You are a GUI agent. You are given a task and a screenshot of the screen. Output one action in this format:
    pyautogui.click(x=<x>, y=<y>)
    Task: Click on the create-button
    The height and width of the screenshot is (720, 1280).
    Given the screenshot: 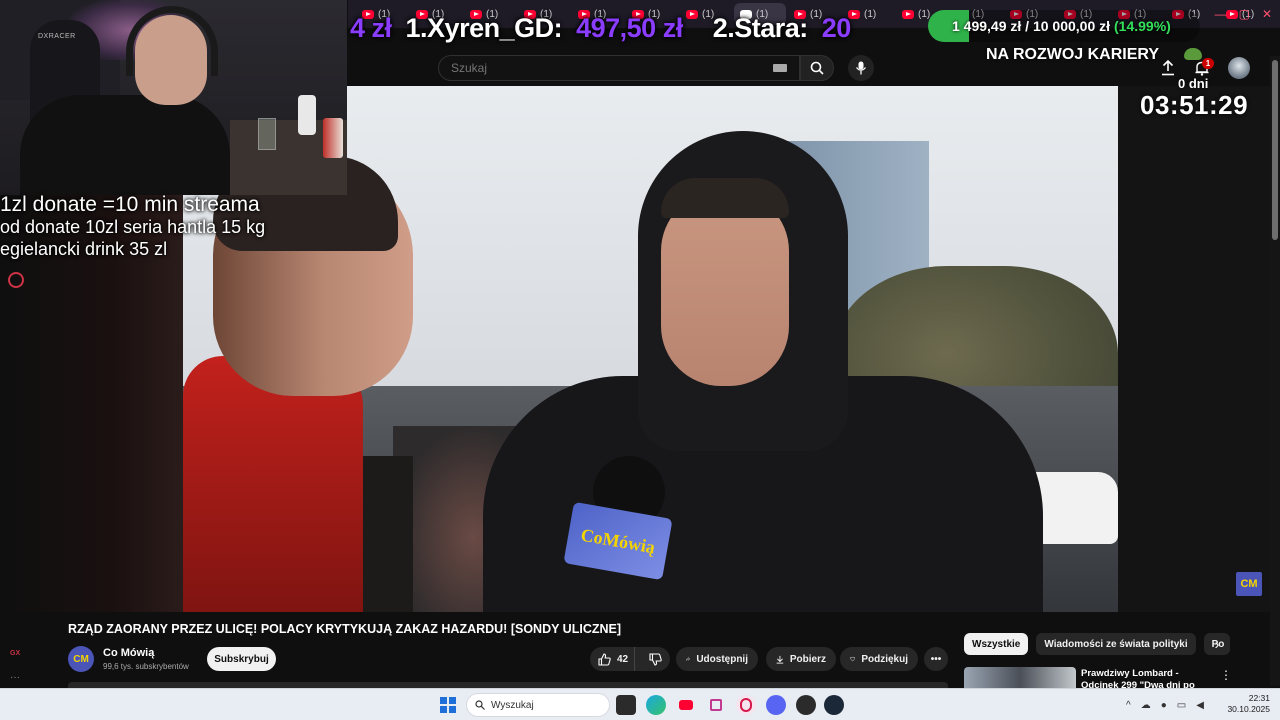 What is the action you would take?
    pyautogui.click(x=1168, y=68)
    